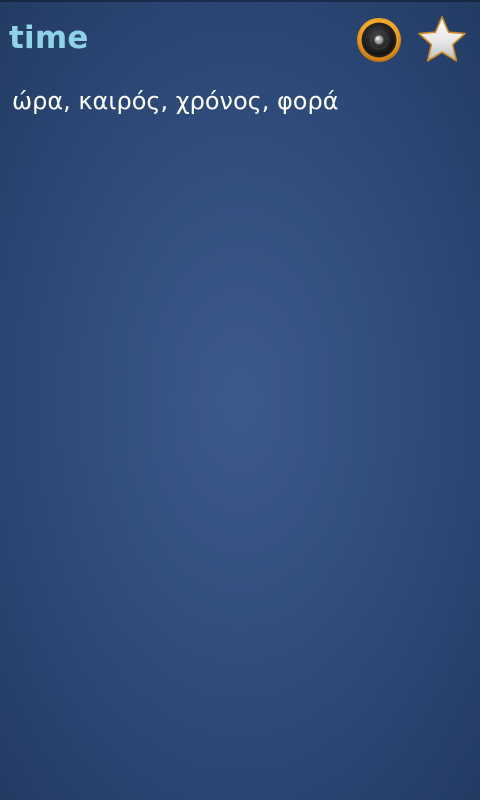 This screenshot has width=480, height=800. Describe the element at coordinates (240, 40) in the screenshot. I see `top-bar: time` at that location.